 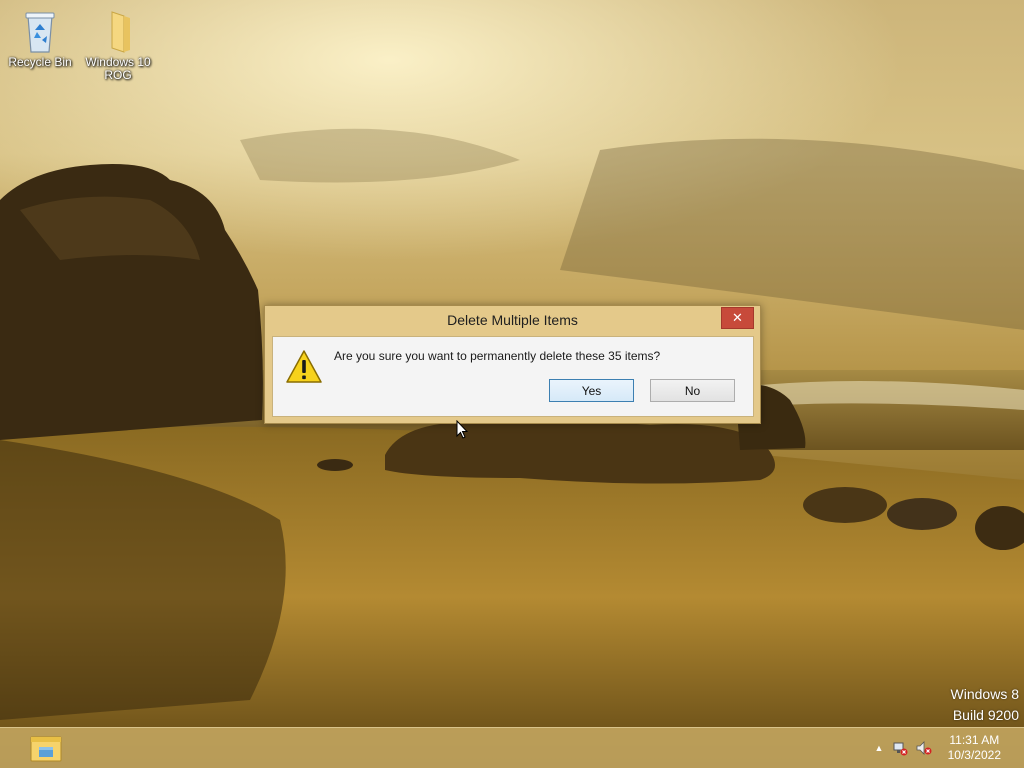 I want to click on windows-build-watermark: Windows 8 Build 9200, so click(x=985, y=705).